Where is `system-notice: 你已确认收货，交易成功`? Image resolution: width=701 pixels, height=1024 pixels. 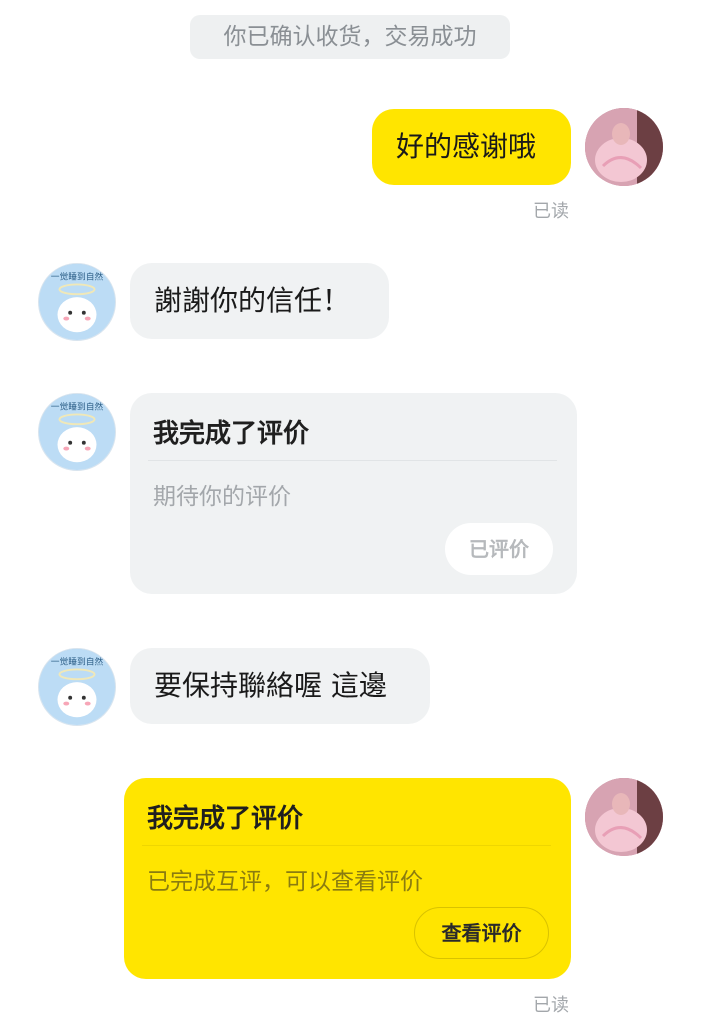 system-notice: 你已确认收货，交易成功 is located at coordinates (350, 37).